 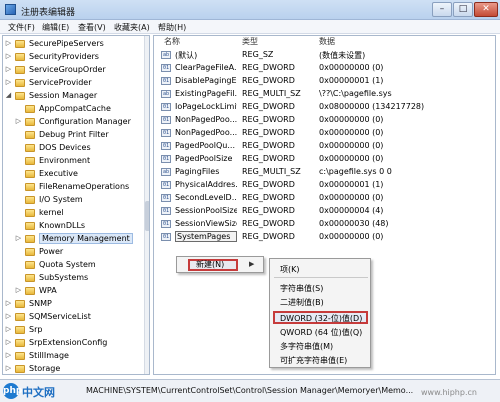 What do you see at coordinates (49, 355) in the screenshot?
I see `tree-item-label: StillImage` at bounding box center [49, 355].